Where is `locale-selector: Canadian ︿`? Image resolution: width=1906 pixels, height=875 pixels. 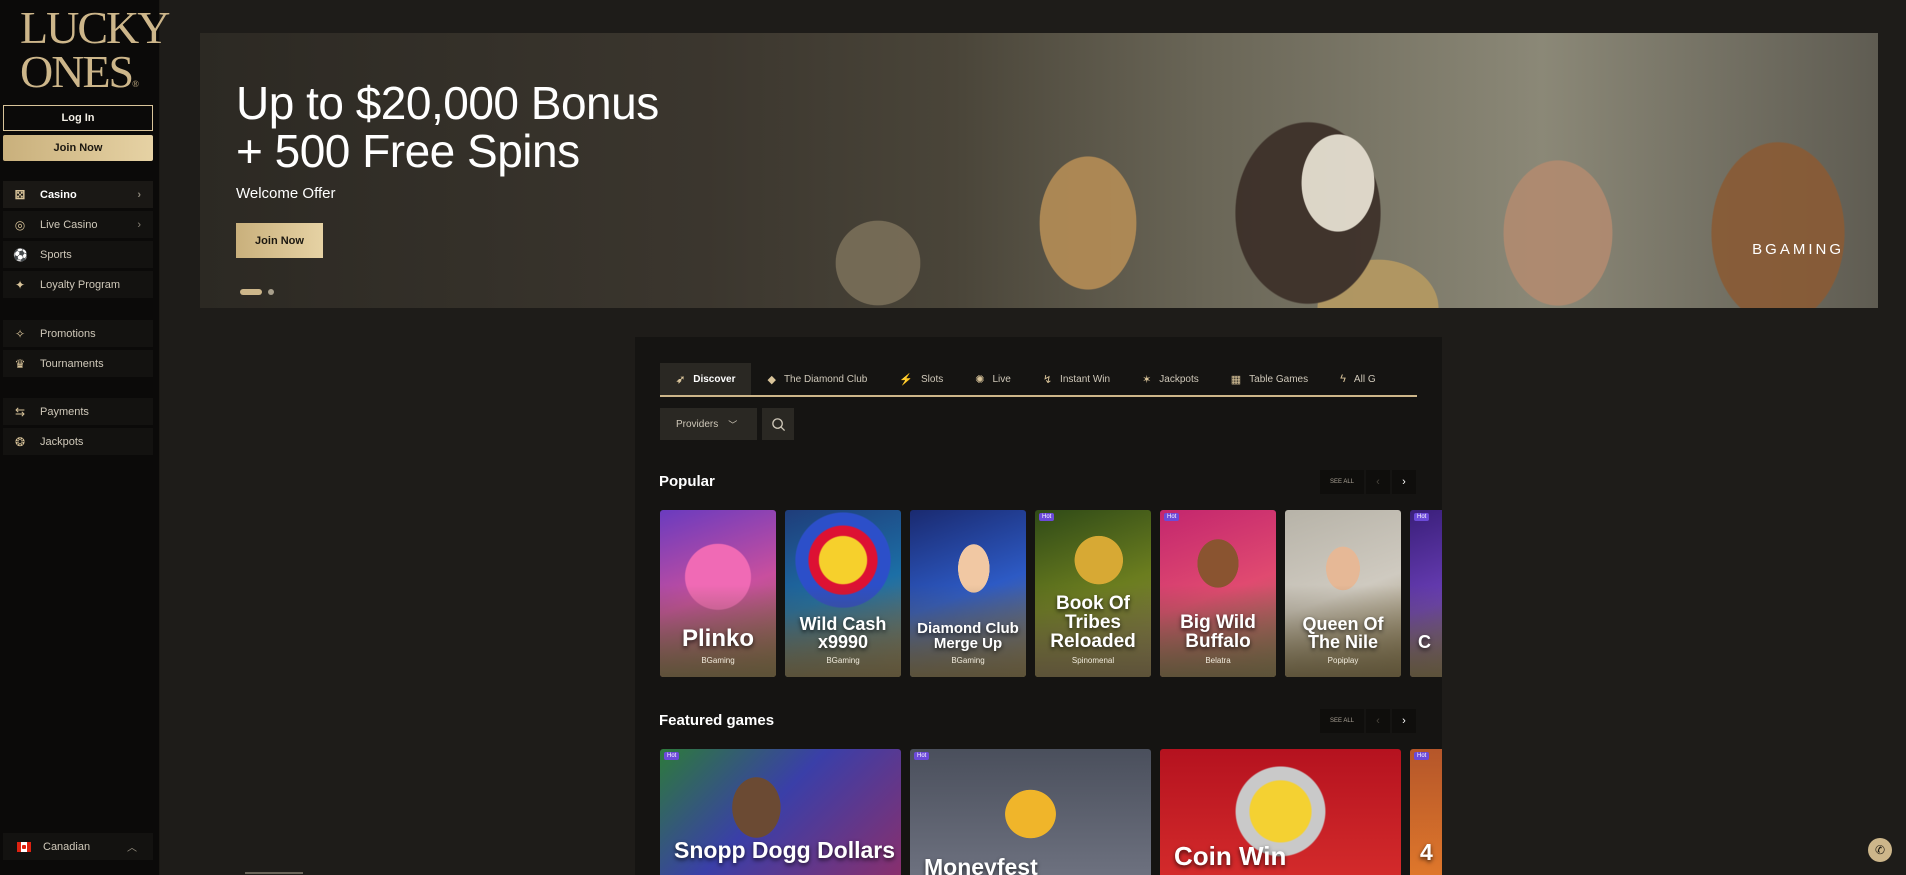
locale-selector: Canadian ︿ is located at coordinates (78, 846).